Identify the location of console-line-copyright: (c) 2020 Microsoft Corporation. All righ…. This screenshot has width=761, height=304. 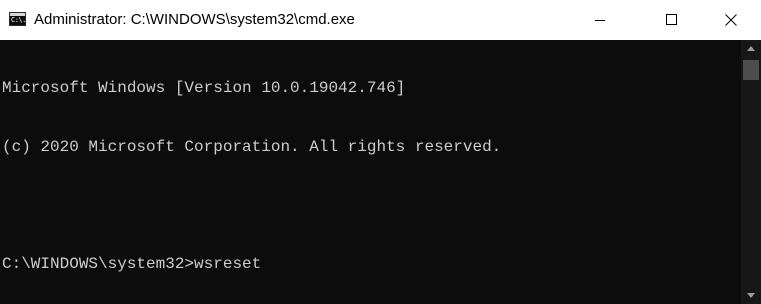
(252, 146).